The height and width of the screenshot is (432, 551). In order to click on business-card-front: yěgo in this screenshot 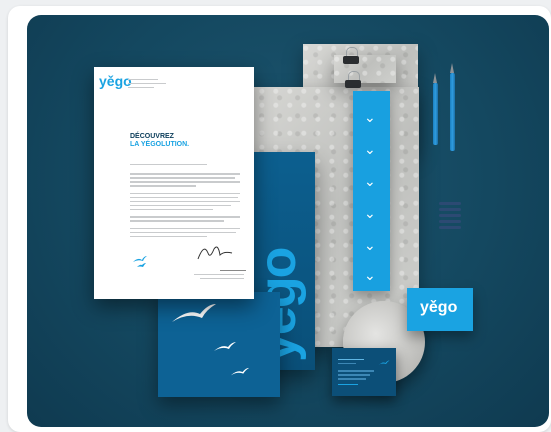, I will do `click(440, 309)`.